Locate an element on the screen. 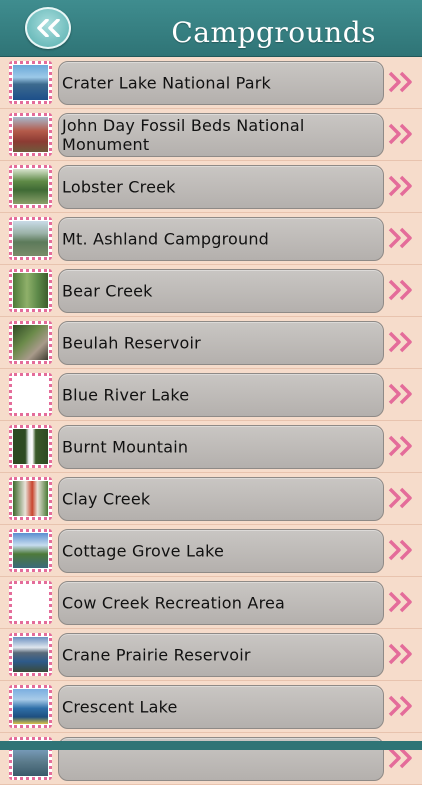  item-button: Blue River Lake is located at coordinates (221, 395).